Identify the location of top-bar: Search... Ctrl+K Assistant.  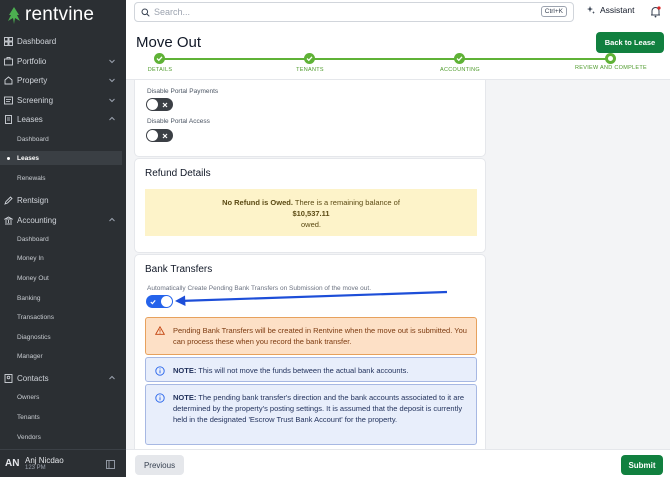
(398, 12).